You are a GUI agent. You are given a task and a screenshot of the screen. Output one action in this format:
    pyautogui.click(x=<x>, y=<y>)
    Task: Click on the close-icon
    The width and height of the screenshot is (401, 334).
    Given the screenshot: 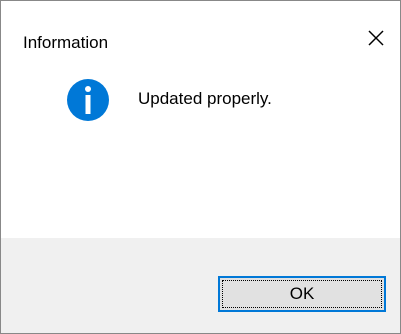 What is the action you would take?
    pyautogui.click(x=376, y=38)
    